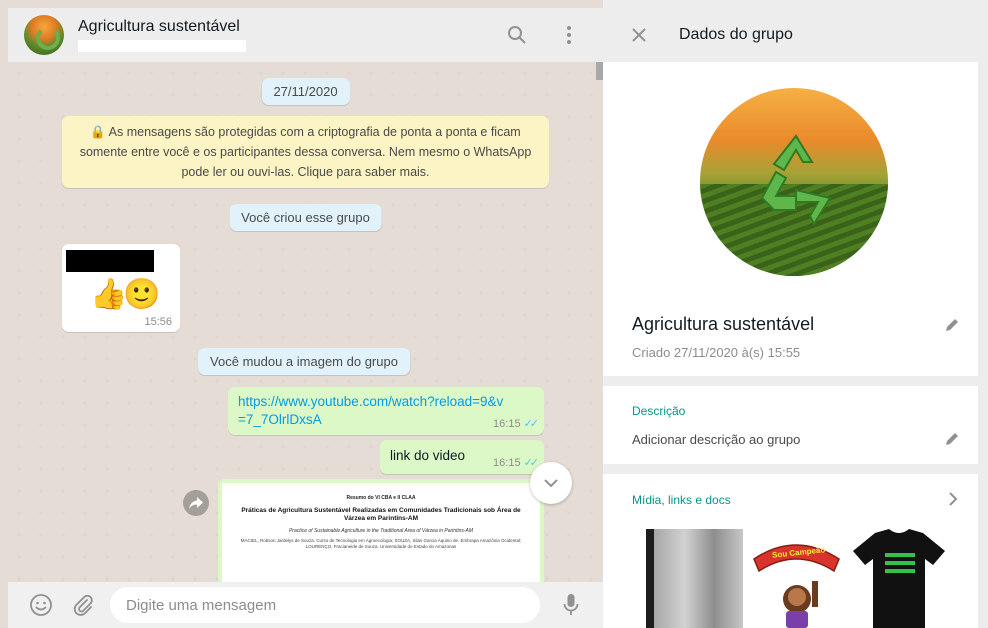  Describe the element at coordinates (723, 324) in the screenshot. I see `group-name: Agricultura sustentável` at that location.